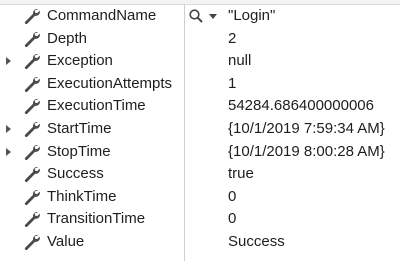 This screenshot has height=261, width=400. Describe the element at coordinates (82, 196) in the screenshot. I see `property-name: ThinkTime` at that location.